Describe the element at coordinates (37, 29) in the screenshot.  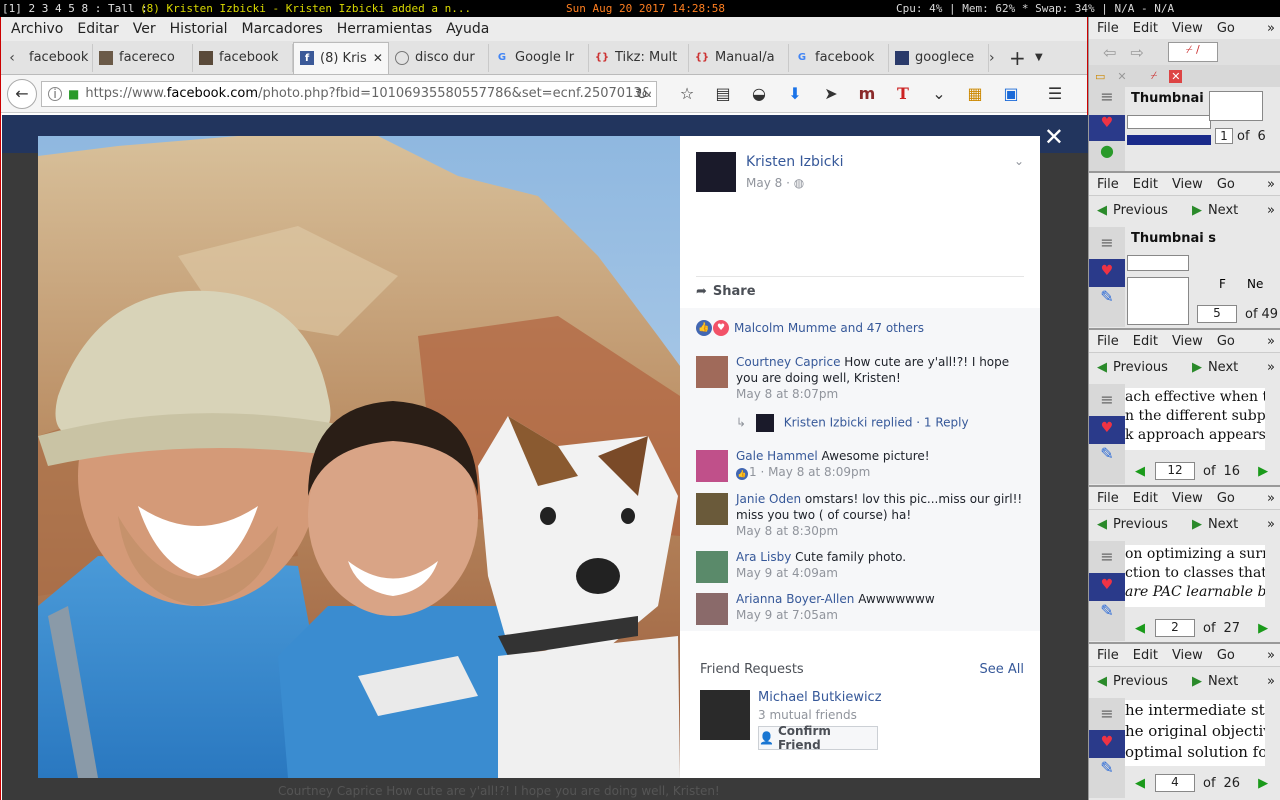
I see `menu-archivo: Archivo` at that location.